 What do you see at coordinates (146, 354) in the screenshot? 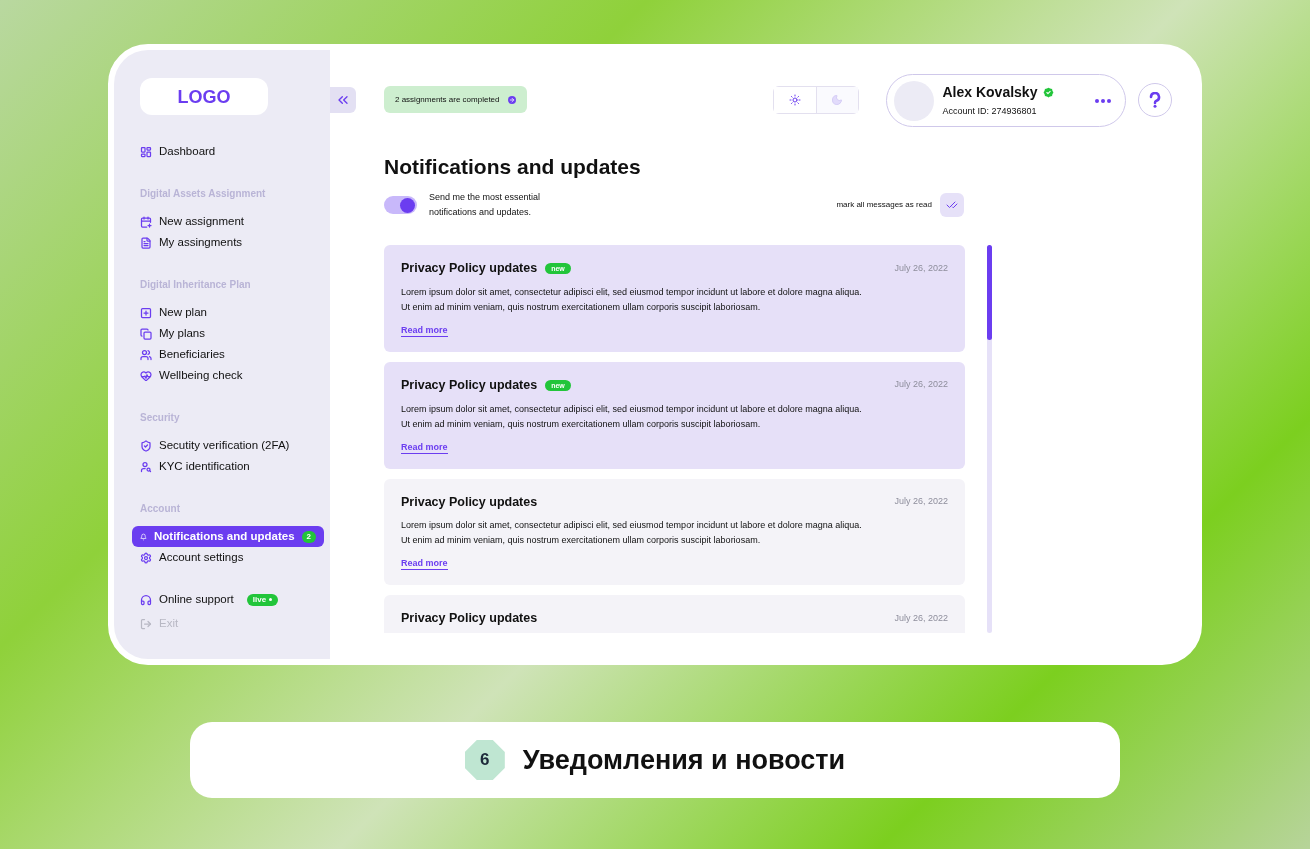
I see `users-icon` at bounding box center [146, 354].